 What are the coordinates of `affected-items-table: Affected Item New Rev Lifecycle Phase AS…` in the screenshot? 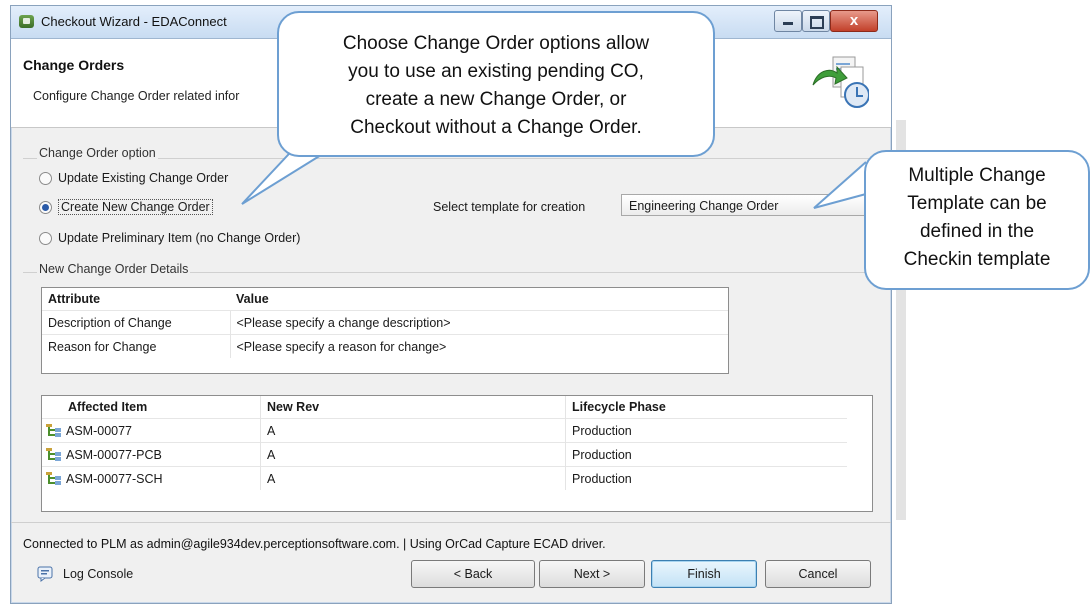 It's located at (457, 453).